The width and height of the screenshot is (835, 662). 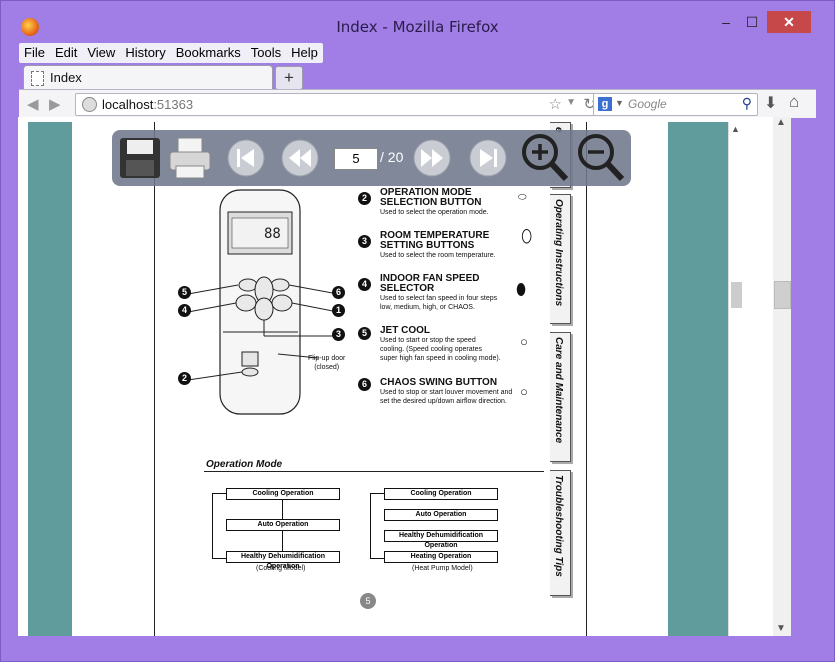 What do you see at coordinates (524, 391) in the screenshot?
I see `swing-button-icon: ○` at bounding box center [524, 391].